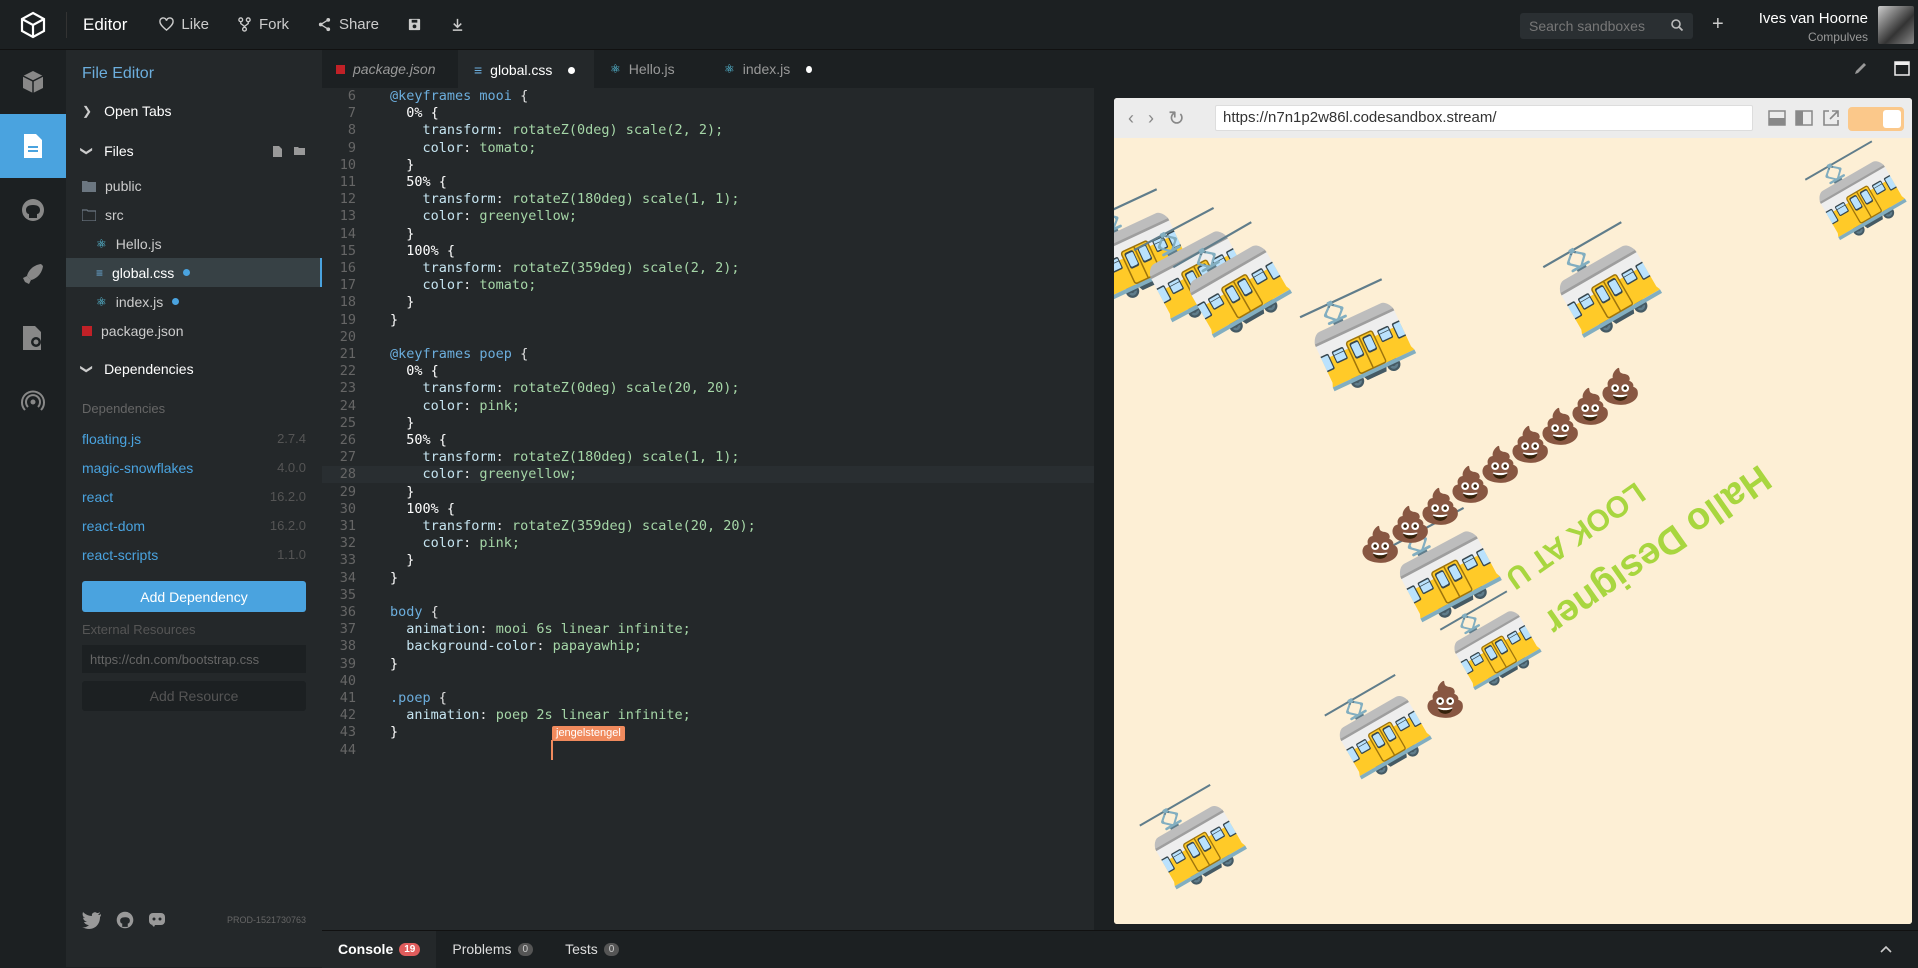 This screenshot has width=1918, height=968. I want to click on search-input: Search sandboxes, so click(1606, 26).